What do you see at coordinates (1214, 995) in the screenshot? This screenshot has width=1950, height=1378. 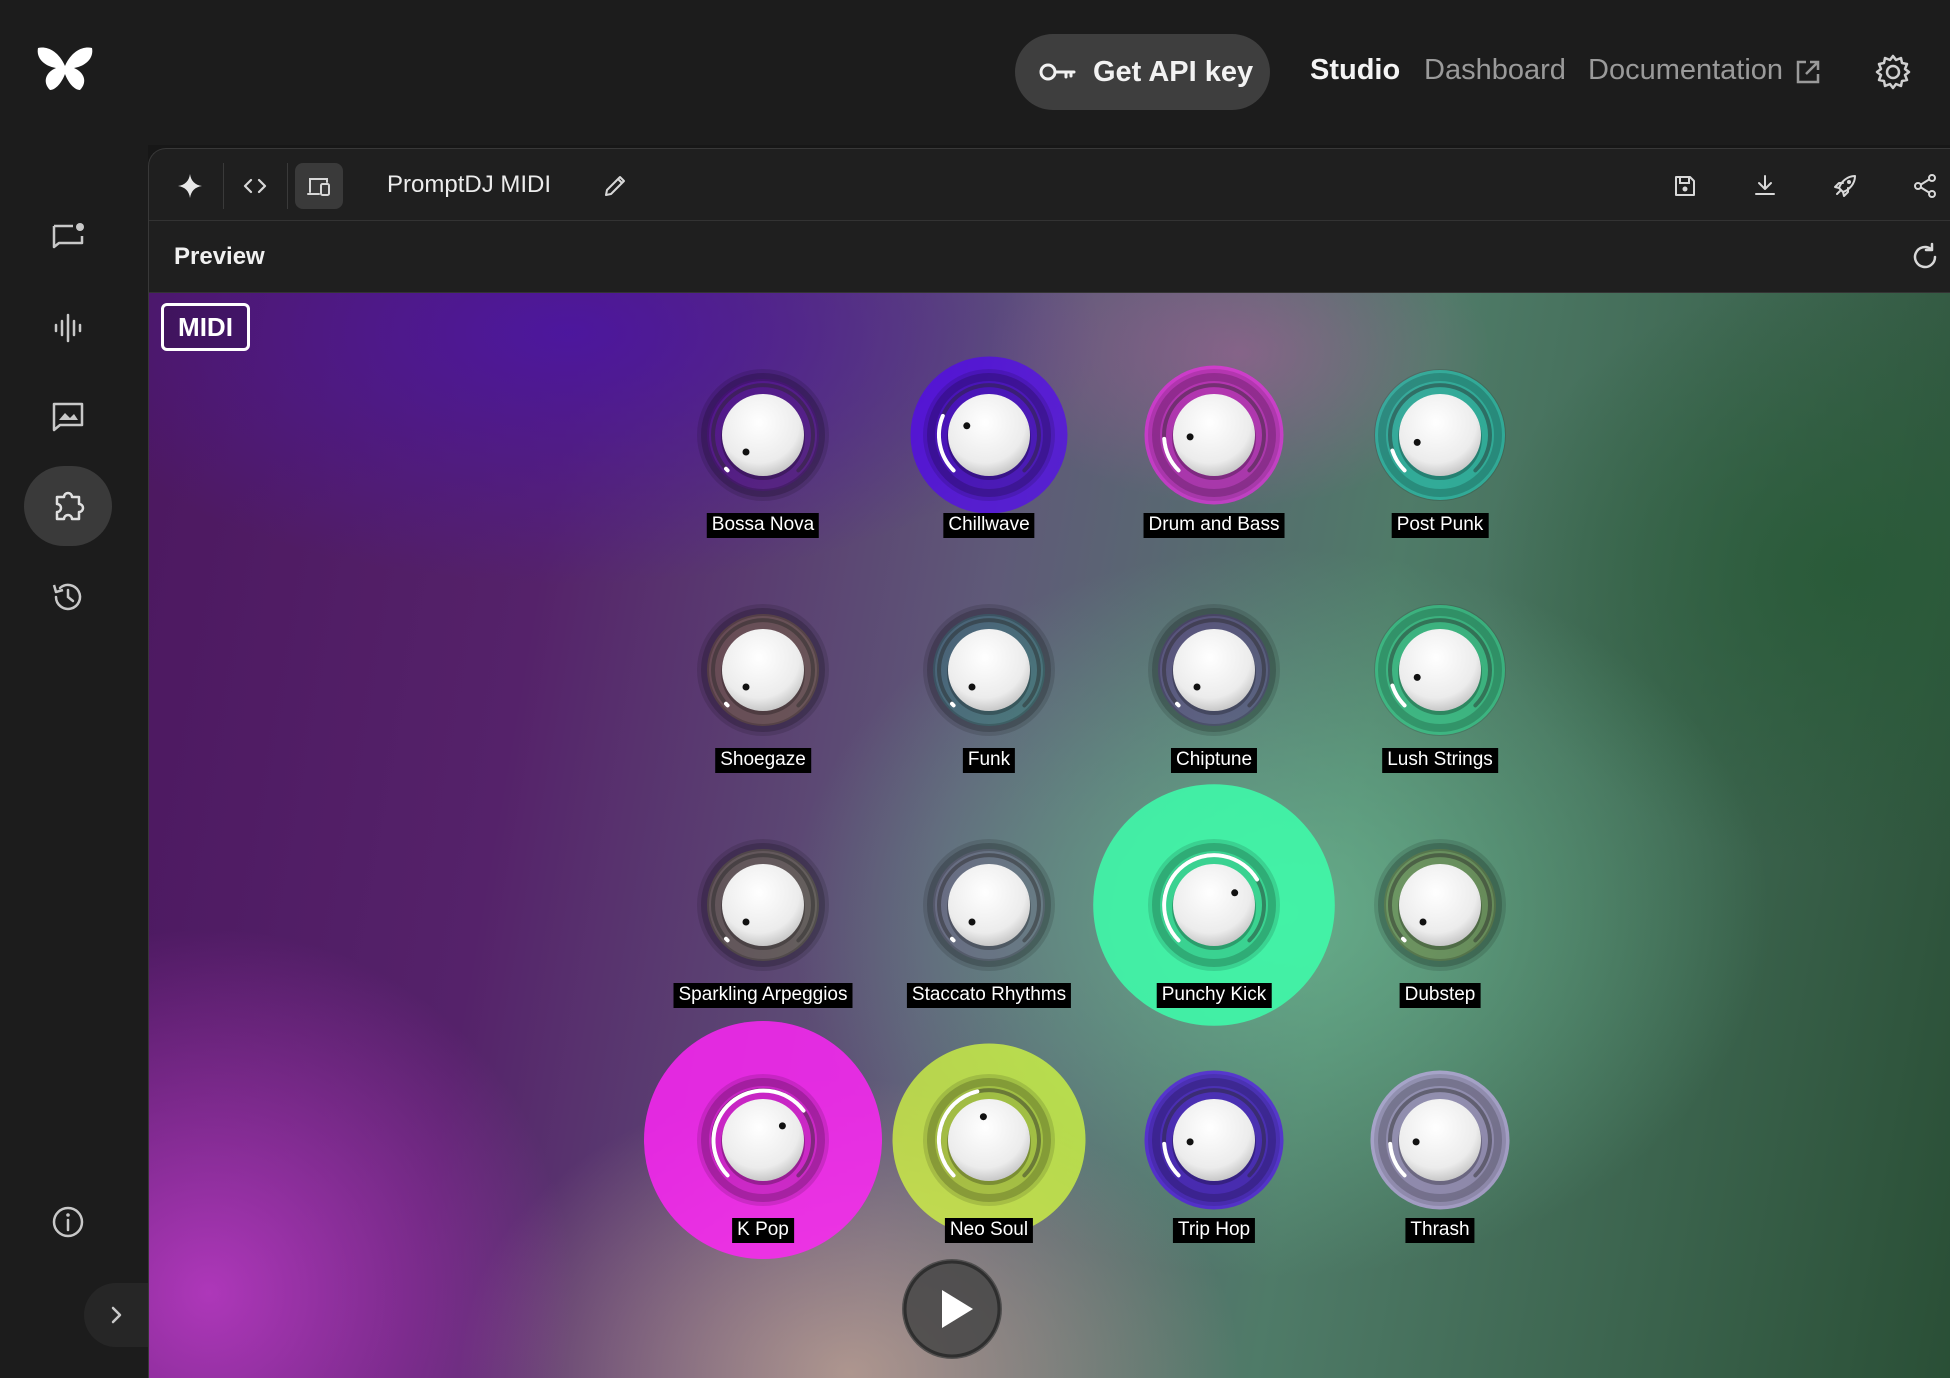 I see `knob-label: Punchy Kick` at bounding box center [1214, 995].